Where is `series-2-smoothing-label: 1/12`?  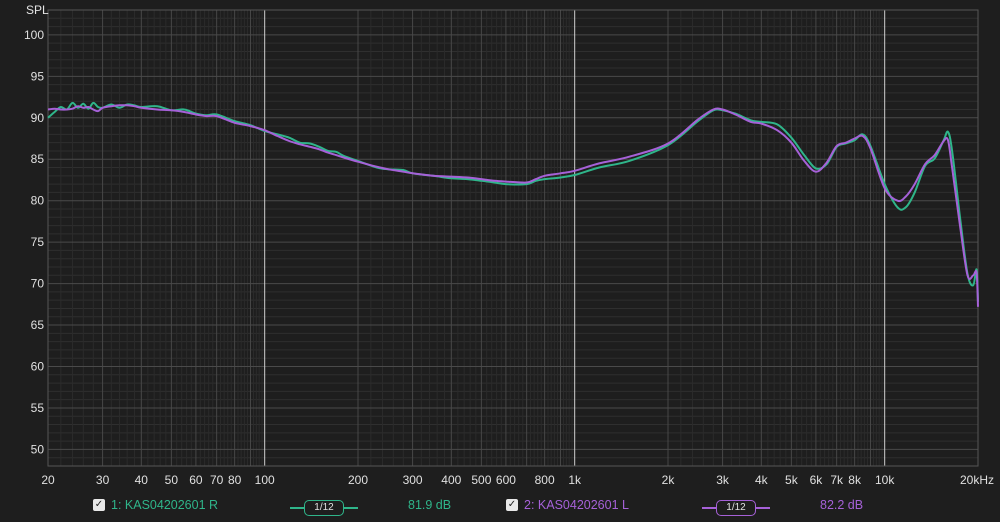
series-2-smoothing-label: 1/12 is located at coordinates (736, 508).